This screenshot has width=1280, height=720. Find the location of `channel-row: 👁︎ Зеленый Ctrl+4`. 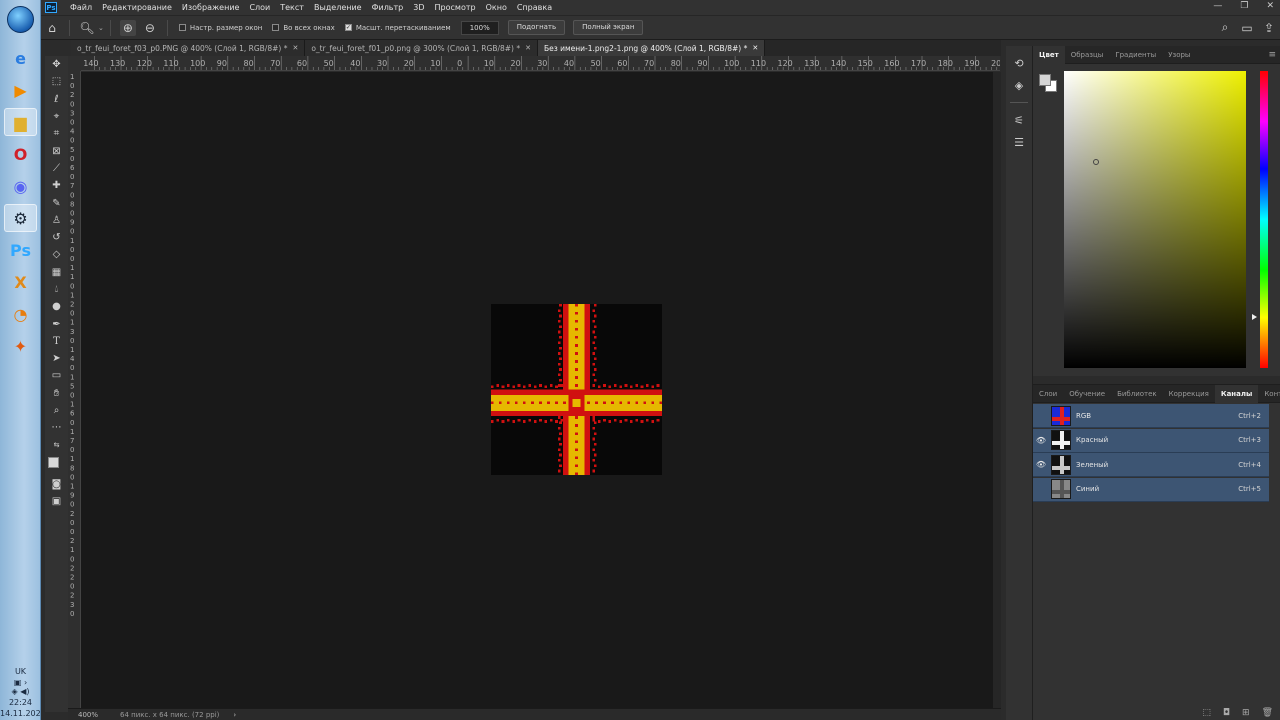

channel-row: 👁︎ Зеленый Ctrl+4 is located at coordinates (1151, 465).